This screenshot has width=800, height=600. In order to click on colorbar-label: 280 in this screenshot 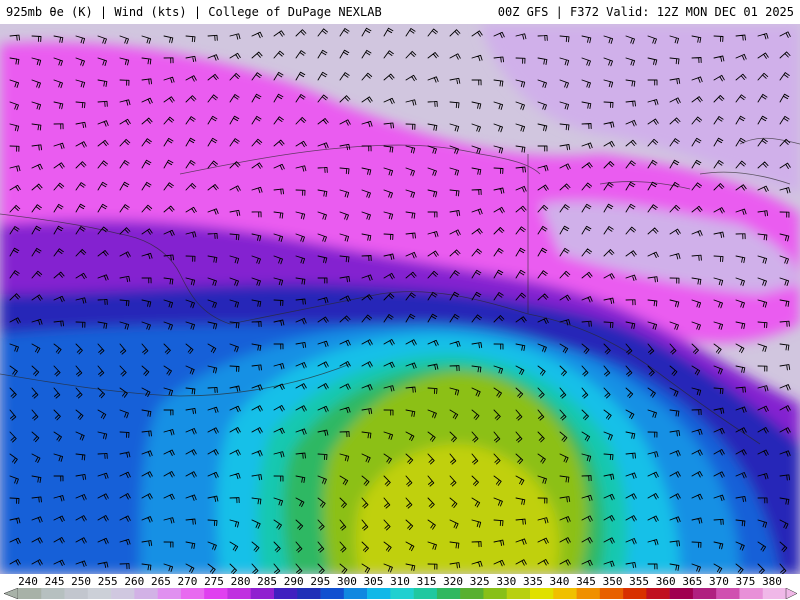, I will do `click(240, 581)`.